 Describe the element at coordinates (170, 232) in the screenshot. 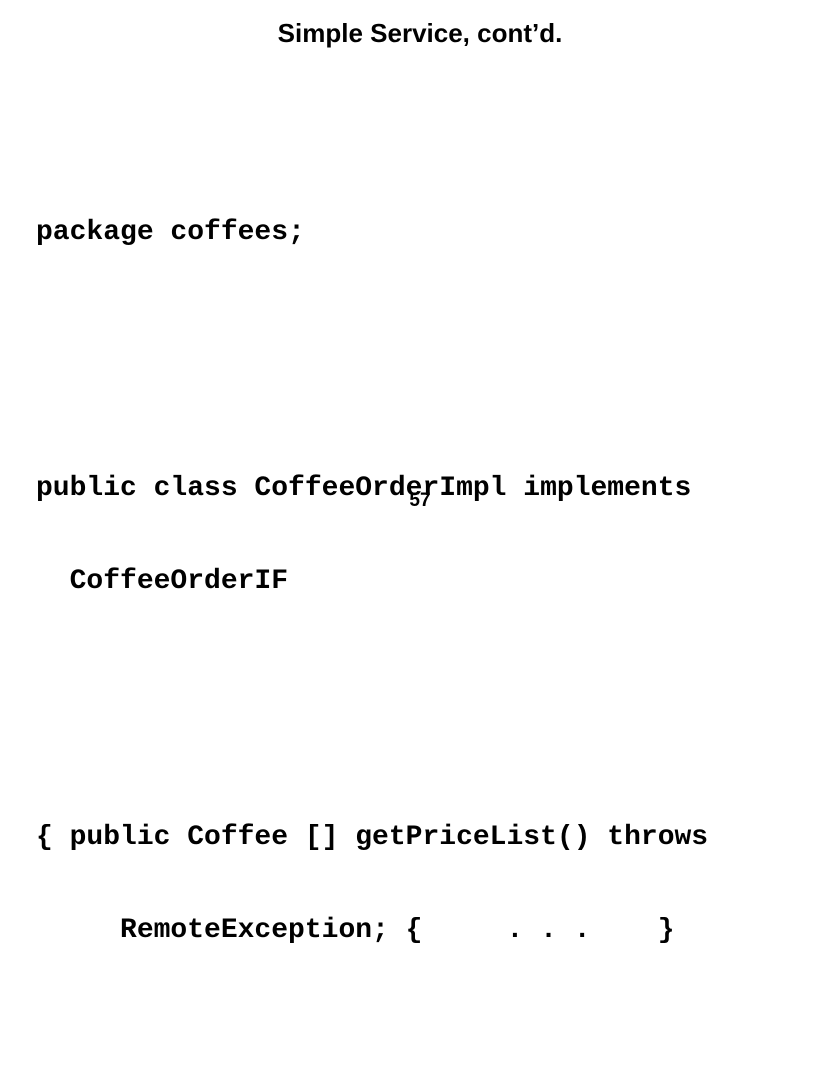

I see `code-line: package coffees;` at that location.